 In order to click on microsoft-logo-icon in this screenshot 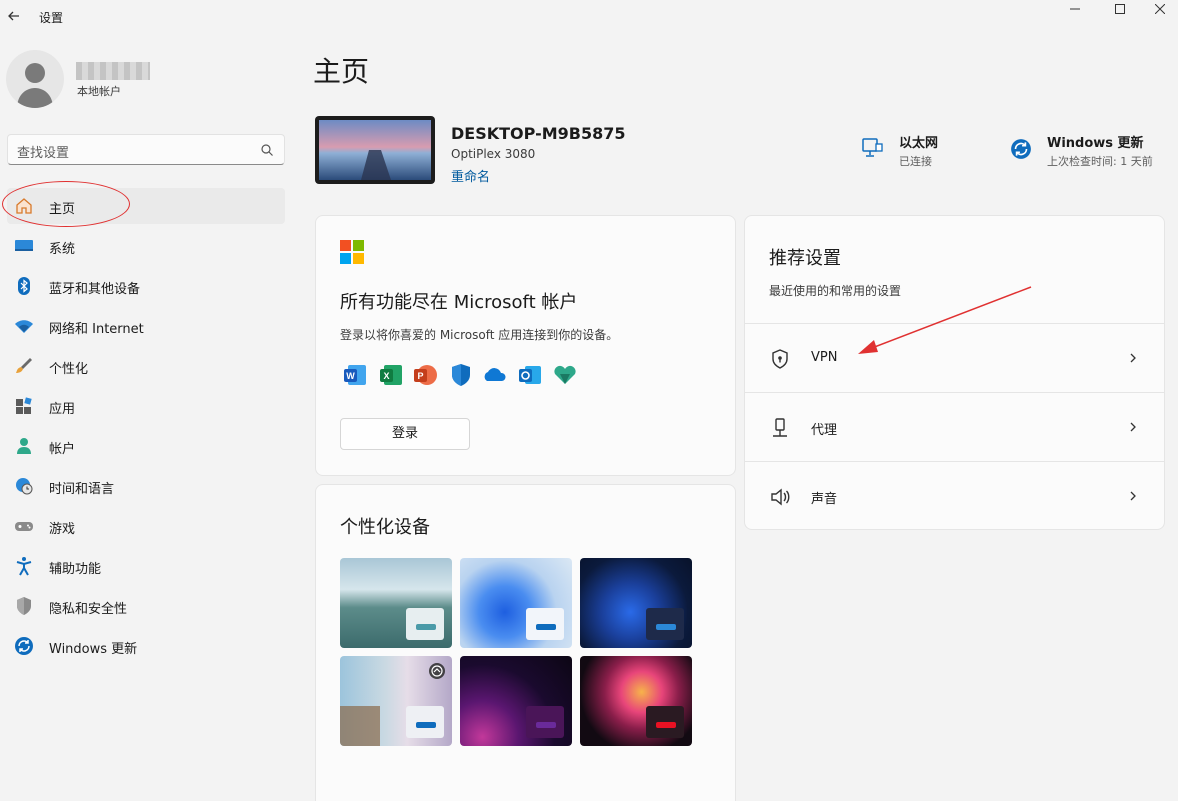, I will do `click(352, 252)`.